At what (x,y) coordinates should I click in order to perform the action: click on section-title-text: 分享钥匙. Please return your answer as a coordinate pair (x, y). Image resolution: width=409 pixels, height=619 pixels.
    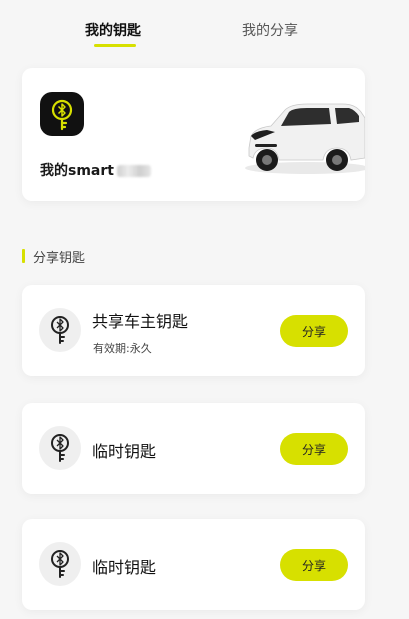
    Looking at the image, I should click on (59, 258).